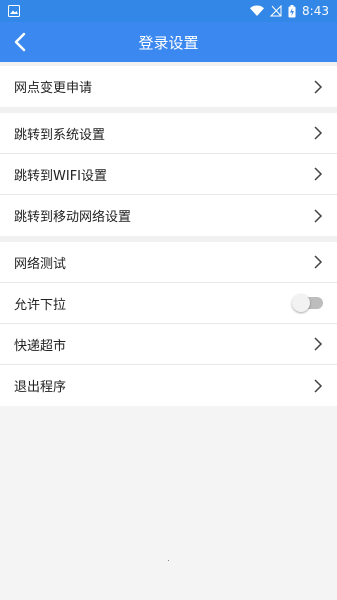 The height and width of the screenshot is (600, 337). I want to click on no-signal-icon, so click(276, 11).